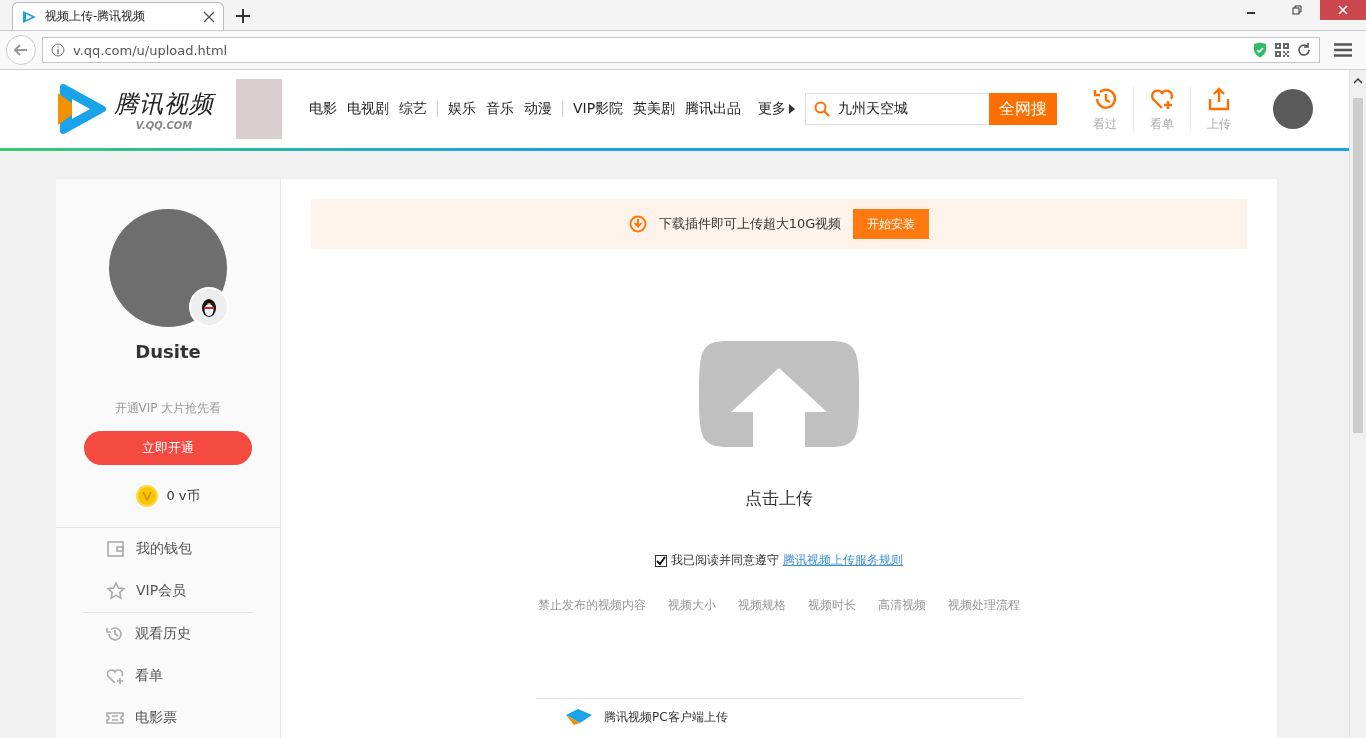  Describe the element at coordinates (168, 408) in the screenshot. I see `vip-promo-text: 开通VIP 大片抢先看` at that location.